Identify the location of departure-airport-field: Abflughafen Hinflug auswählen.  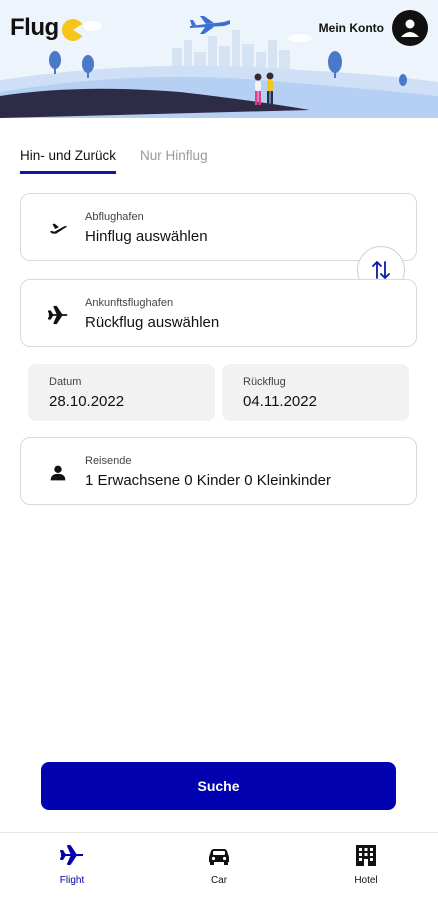
(218, 227).